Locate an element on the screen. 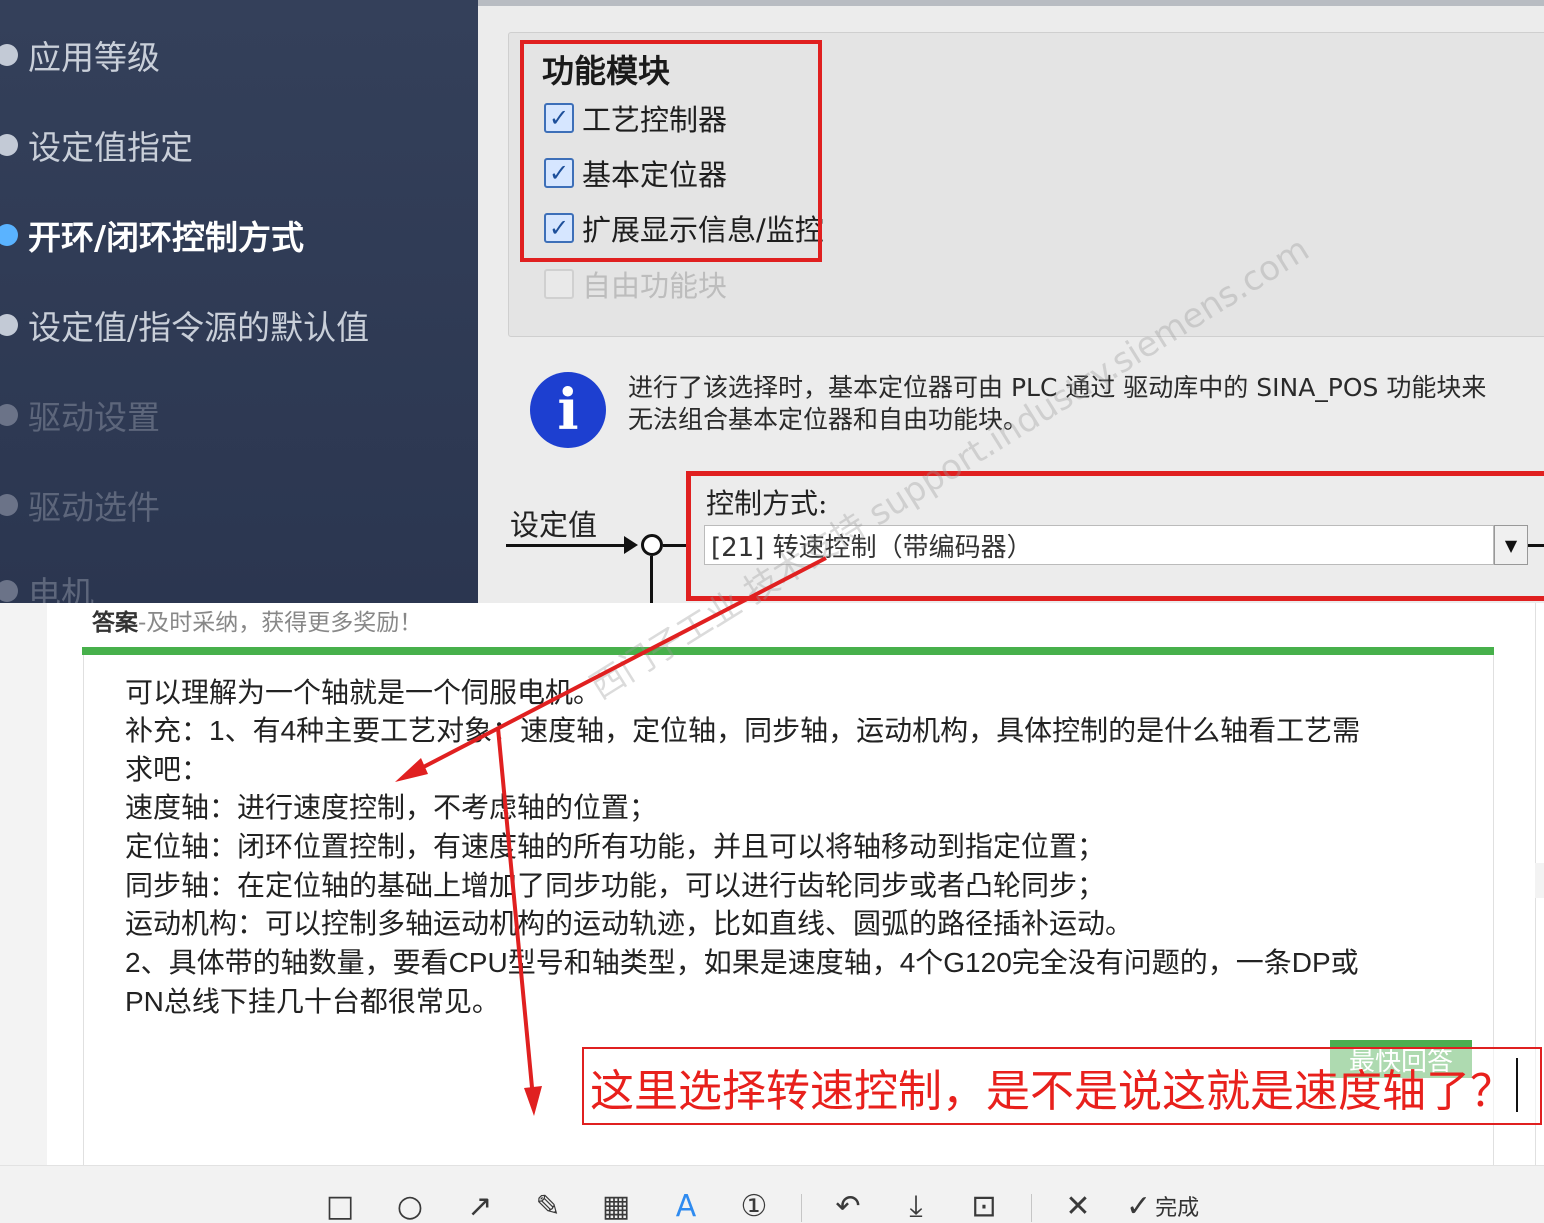 Image resolution: width=1544 pixels, height=1223 pixels. answer-header-subtitle: -及时采纳，获得更多奖励！ is located at coordinates (280, 623).